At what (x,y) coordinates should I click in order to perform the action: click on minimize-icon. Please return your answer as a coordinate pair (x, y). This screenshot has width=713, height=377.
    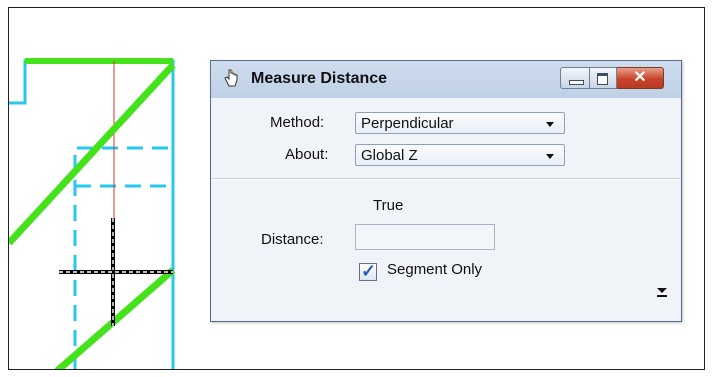
    Looking at the image, I should click on (576, 82).